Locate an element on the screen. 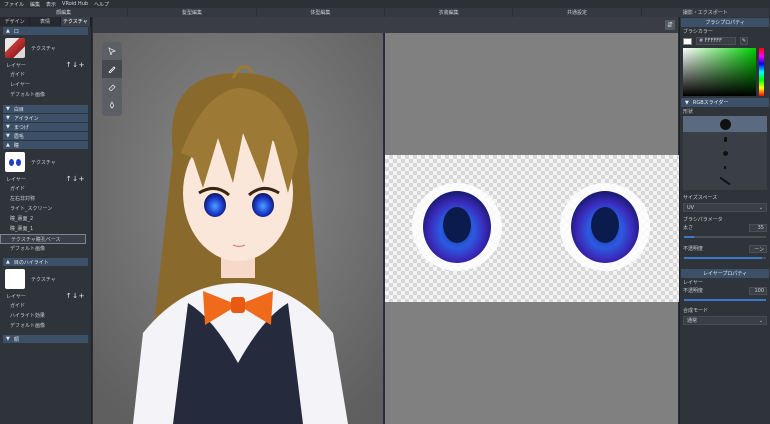 This screenshot has height=424, width=770. color-row: # FFFFFF ✎ is located at coordinates (725, 41).